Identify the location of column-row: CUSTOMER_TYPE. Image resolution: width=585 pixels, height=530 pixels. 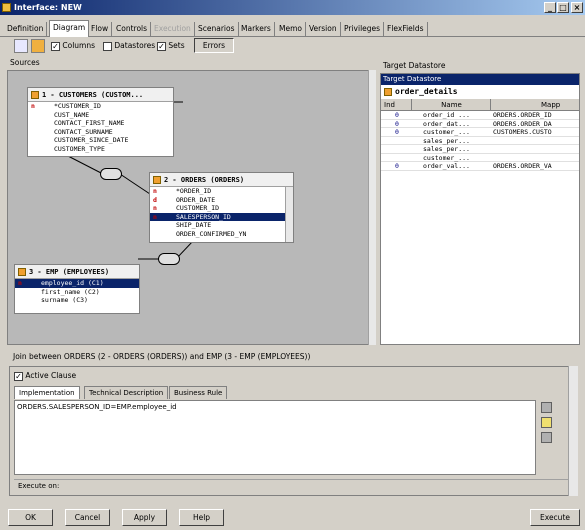
(100, 149).